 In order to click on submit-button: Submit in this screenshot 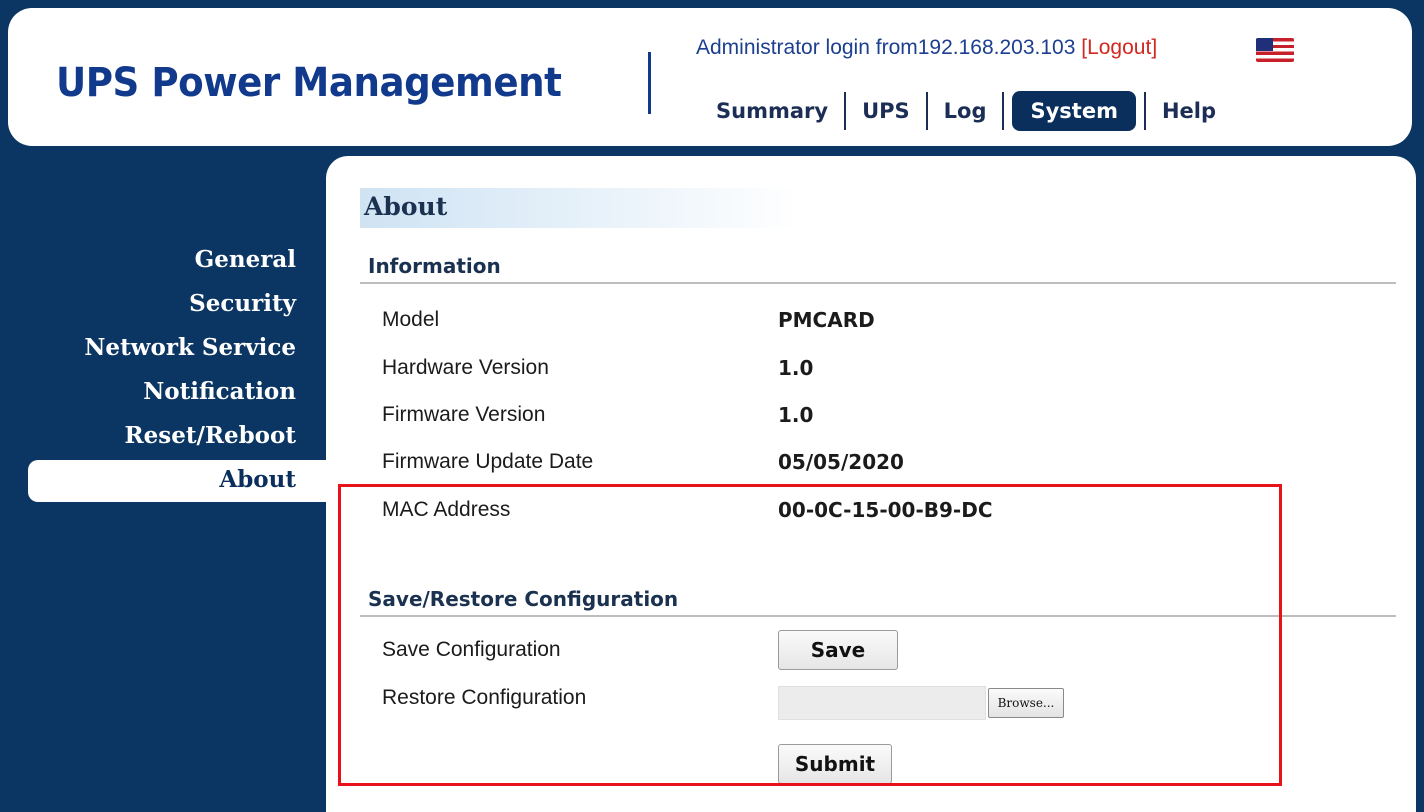, I will do `click(835, 764)`.